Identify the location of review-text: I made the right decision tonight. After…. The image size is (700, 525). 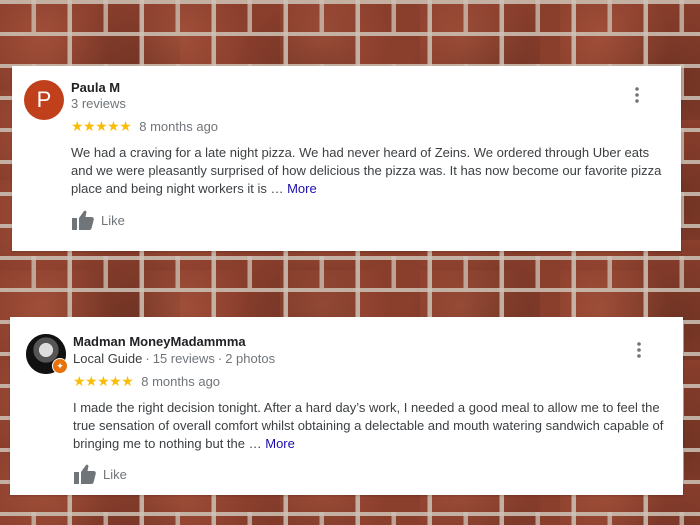
(373, 426).